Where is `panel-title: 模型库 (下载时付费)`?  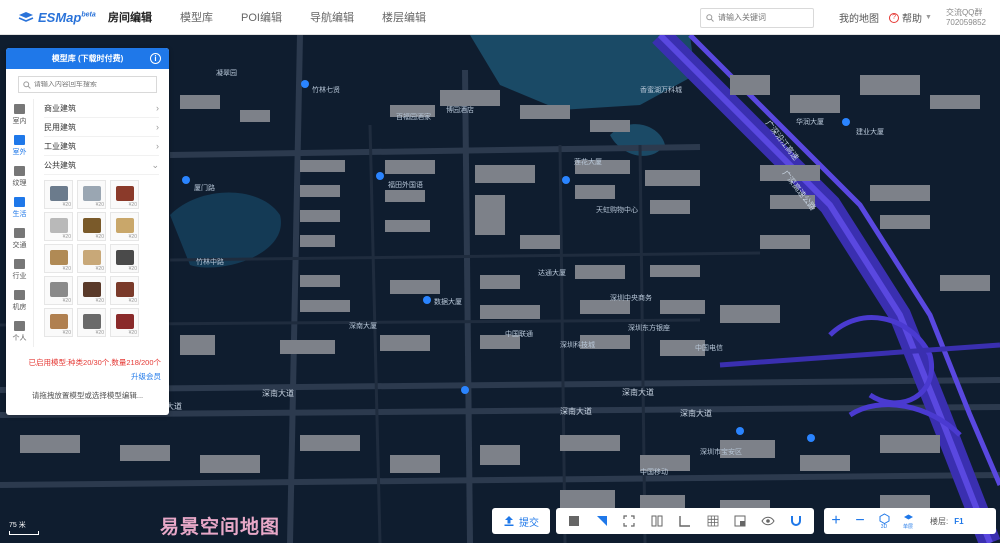 panel-title: 模型库 (下载时付费) is located at coordinates (87, 58).